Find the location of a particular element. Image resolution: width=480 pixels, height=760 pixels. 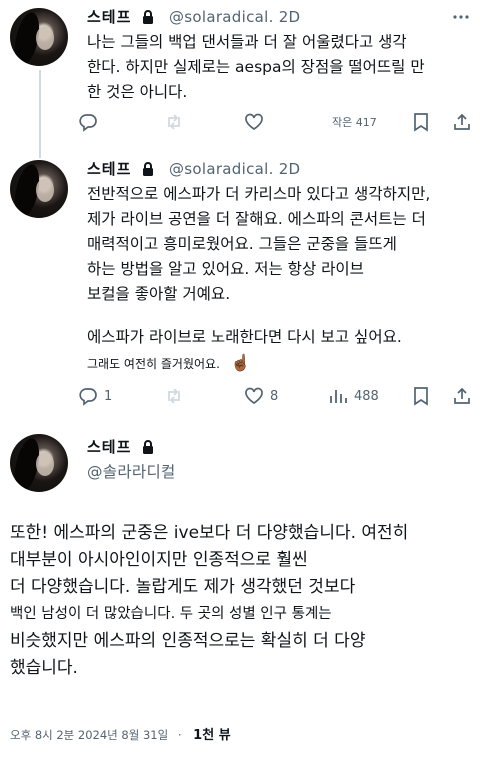

tweet-line-small: 그래도 여전히 즐거웠어요. ☝🏾 is located at coordinates (258, 363).